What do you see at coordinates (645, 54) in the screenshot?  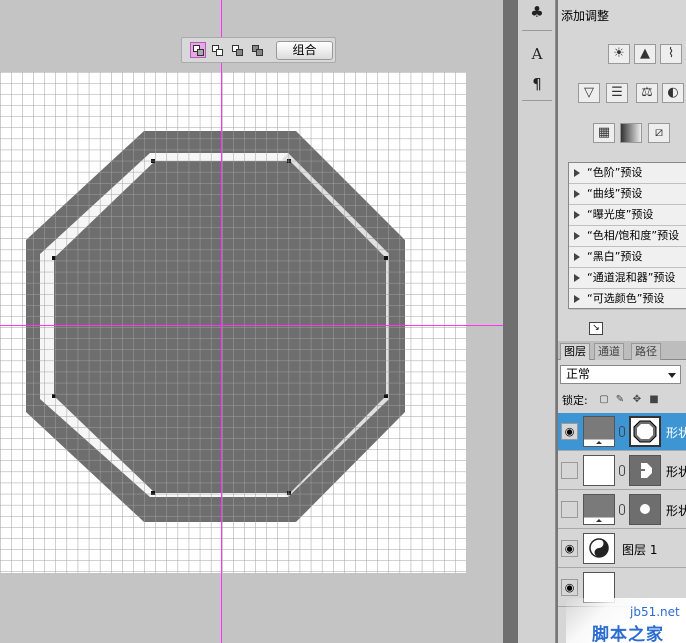 I see `levels-icon: ▲` at bounding box center [645, 54].